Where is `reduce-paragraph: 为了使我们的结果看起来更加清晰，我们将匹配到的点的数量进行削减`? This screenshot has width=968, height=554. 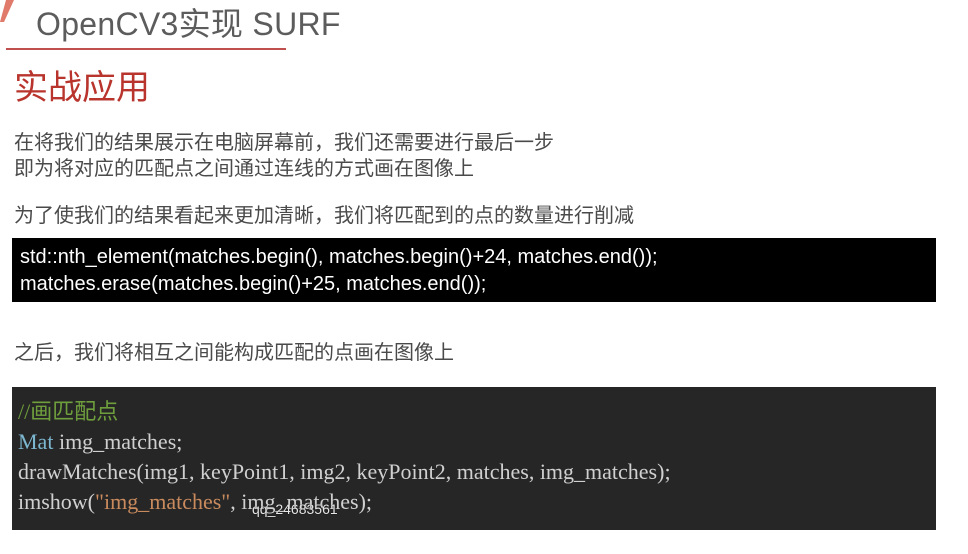 reduce-paragraph: 为了使我们的结果看起来更加清晰，我们将匹配到的点的数量进行削减 is located at coordinates (324, 216).